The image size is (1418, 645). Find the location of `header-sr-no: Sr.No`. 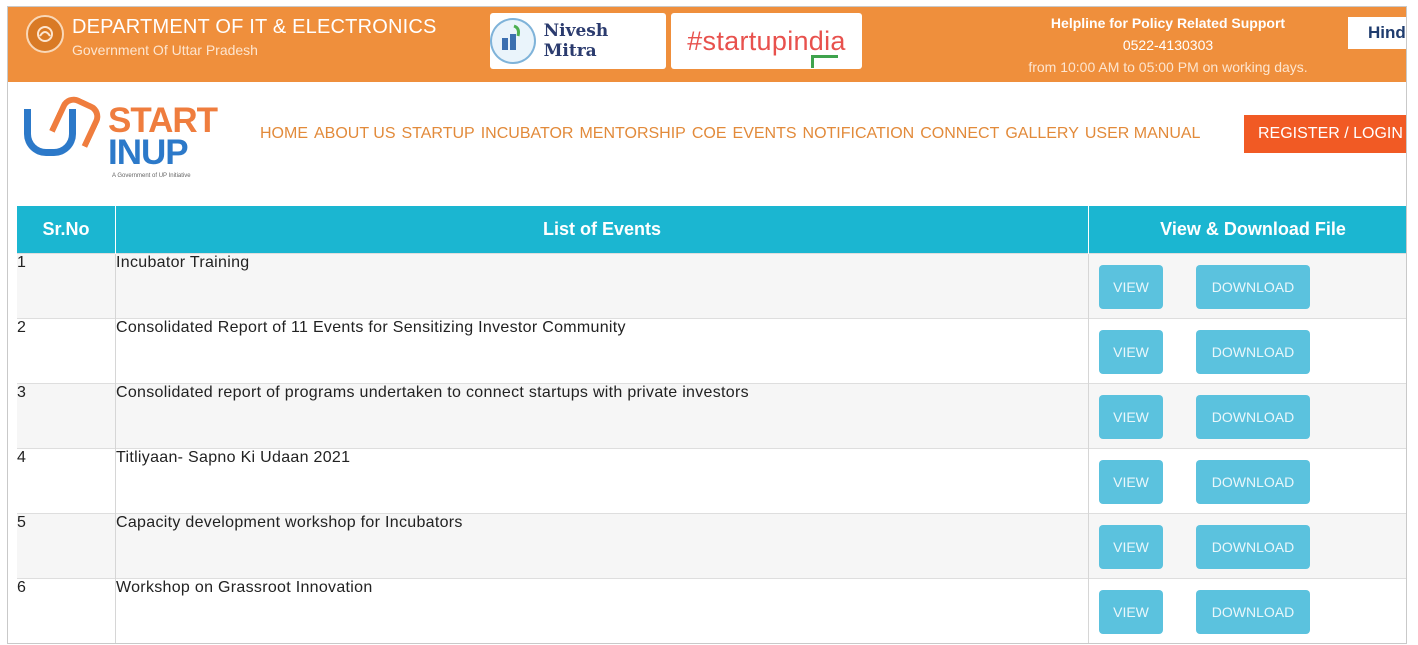

header-sr-no: Sr.No is located at coordinates (66, 230).